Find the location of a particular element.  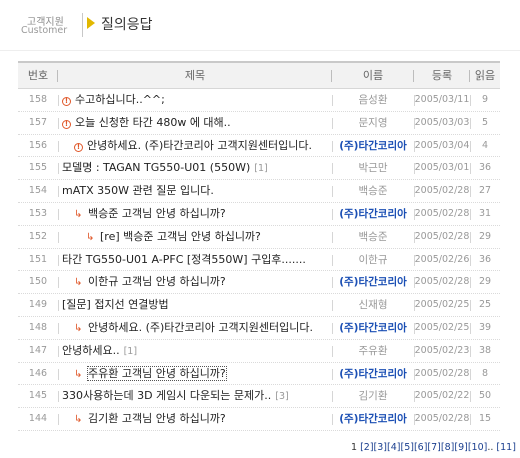

table-row: 154 mATX 350W 관련 질문 입니다. 백승준 2005/02/28 27 is located at coordinates (259, 191).